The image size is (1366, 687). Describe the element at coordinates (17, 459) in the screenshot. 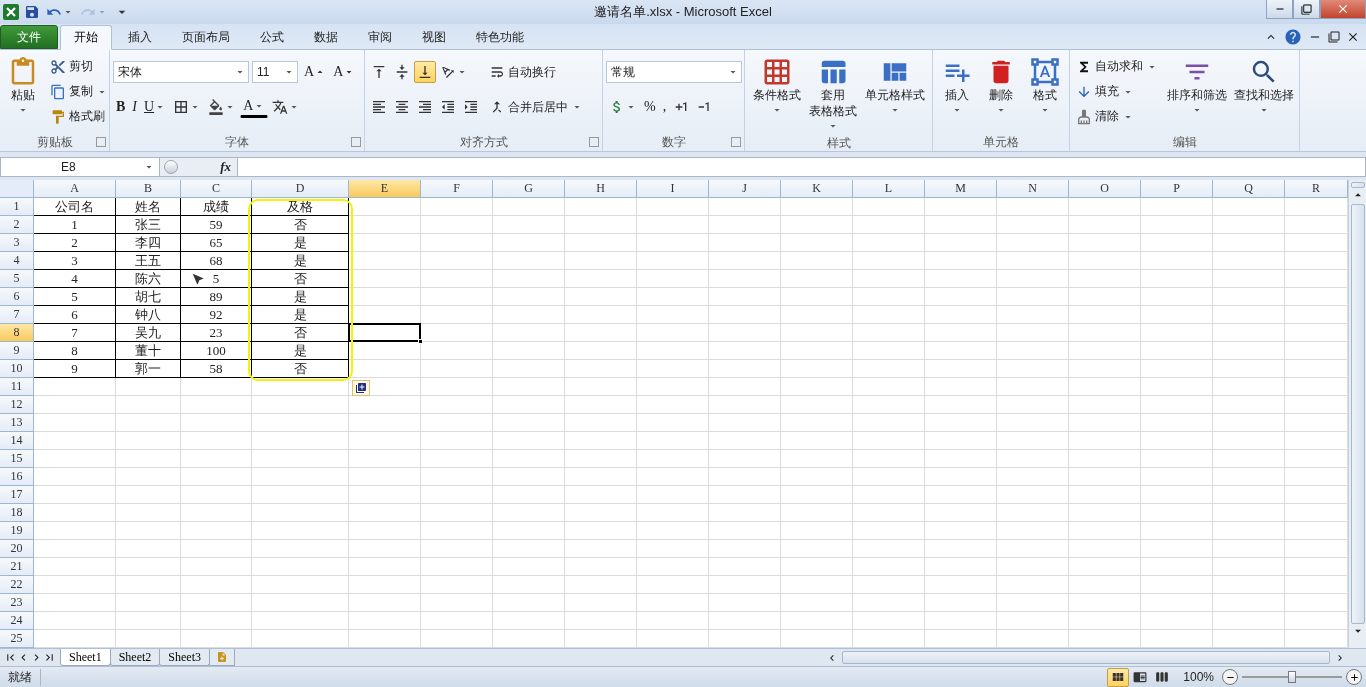

I see `row-header: 15` at that location.